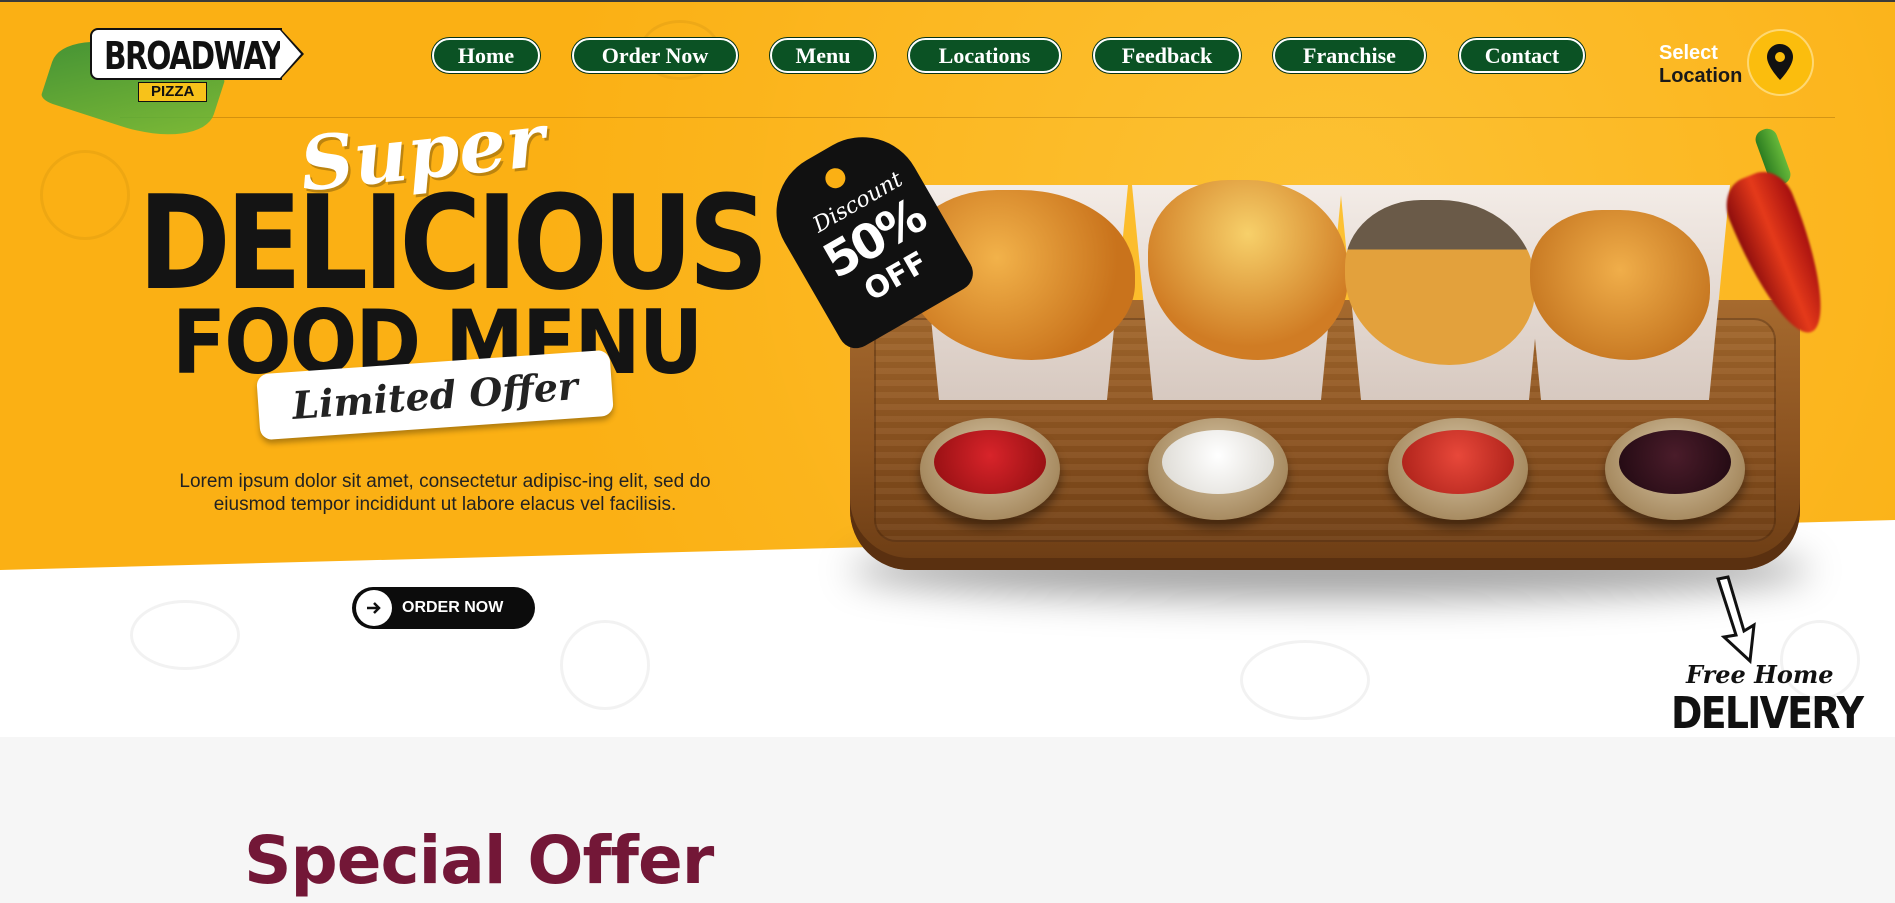 The width and height of the screenshot is (1895, 903). I want to click on location-button, so click(1780, 62).